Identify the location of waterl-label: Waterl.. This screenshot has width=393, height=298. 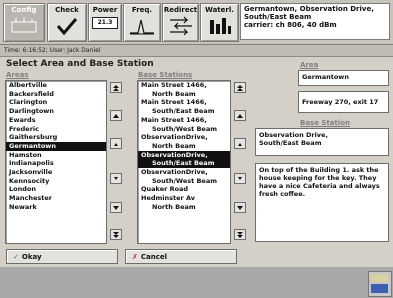
(219, 10).